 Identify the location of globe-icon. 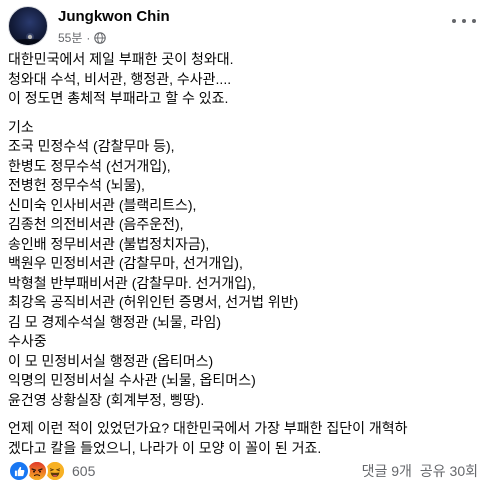
(100, 37).